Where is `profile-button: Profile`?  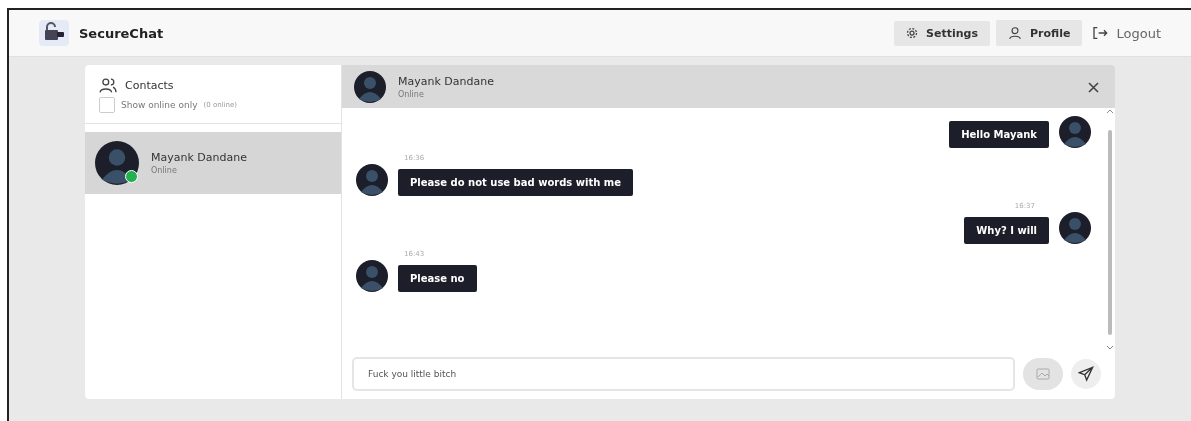 profile-button: Profile is located at coordinates (1039, 33).